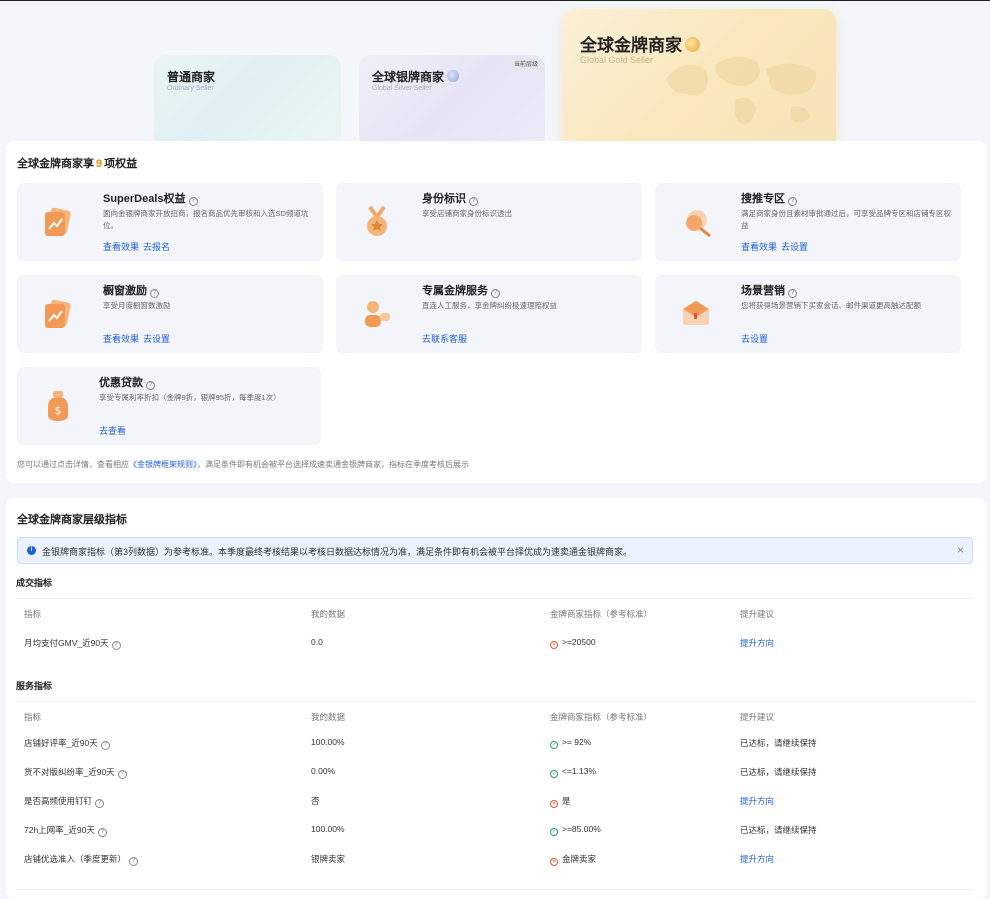 This screenshot has height=899, width=990. I want to click on benefit-desc: 您将获得场景营销下买家会话、邮件渠道更高触达配额, so click(831, 305).